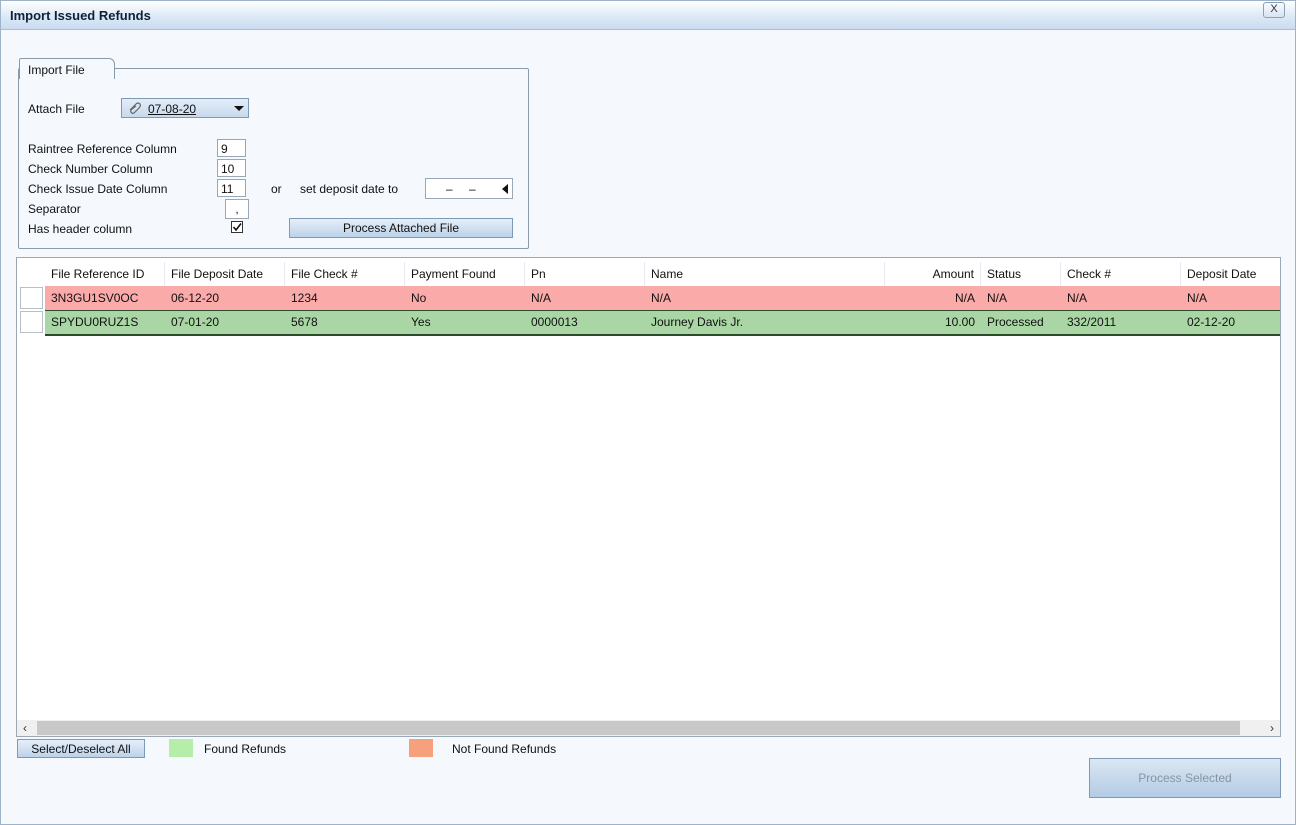  Describe the element at coordinates (1230, 274) in the screenshot. I see `column-header: Deposit Date` at that location.